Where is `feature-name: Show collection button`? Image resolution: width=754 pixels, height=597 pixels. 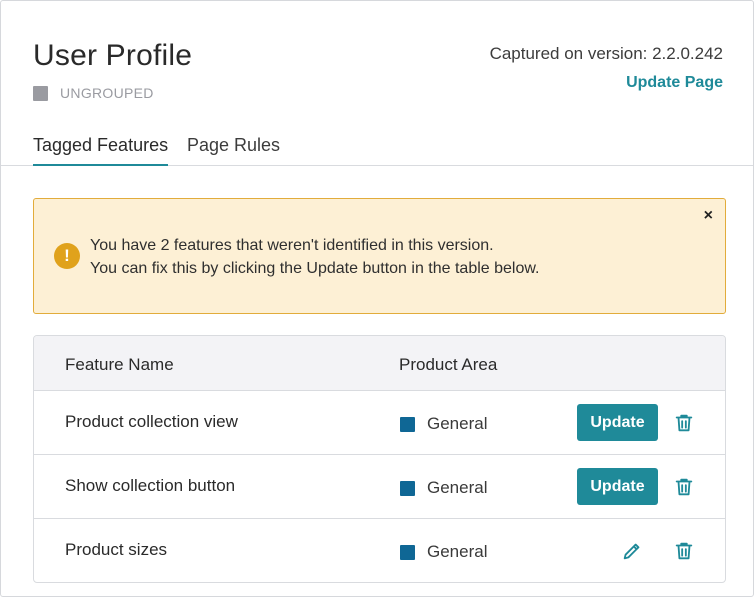
feature-name: Show collection button is located at coordinates (150, 486).